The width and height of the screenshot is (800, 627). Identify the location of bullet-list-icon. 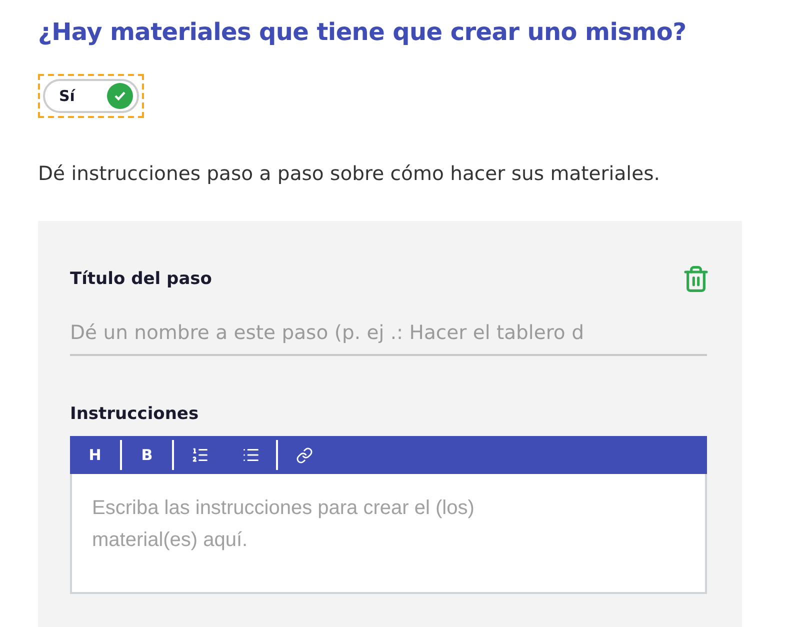
(251, 455).